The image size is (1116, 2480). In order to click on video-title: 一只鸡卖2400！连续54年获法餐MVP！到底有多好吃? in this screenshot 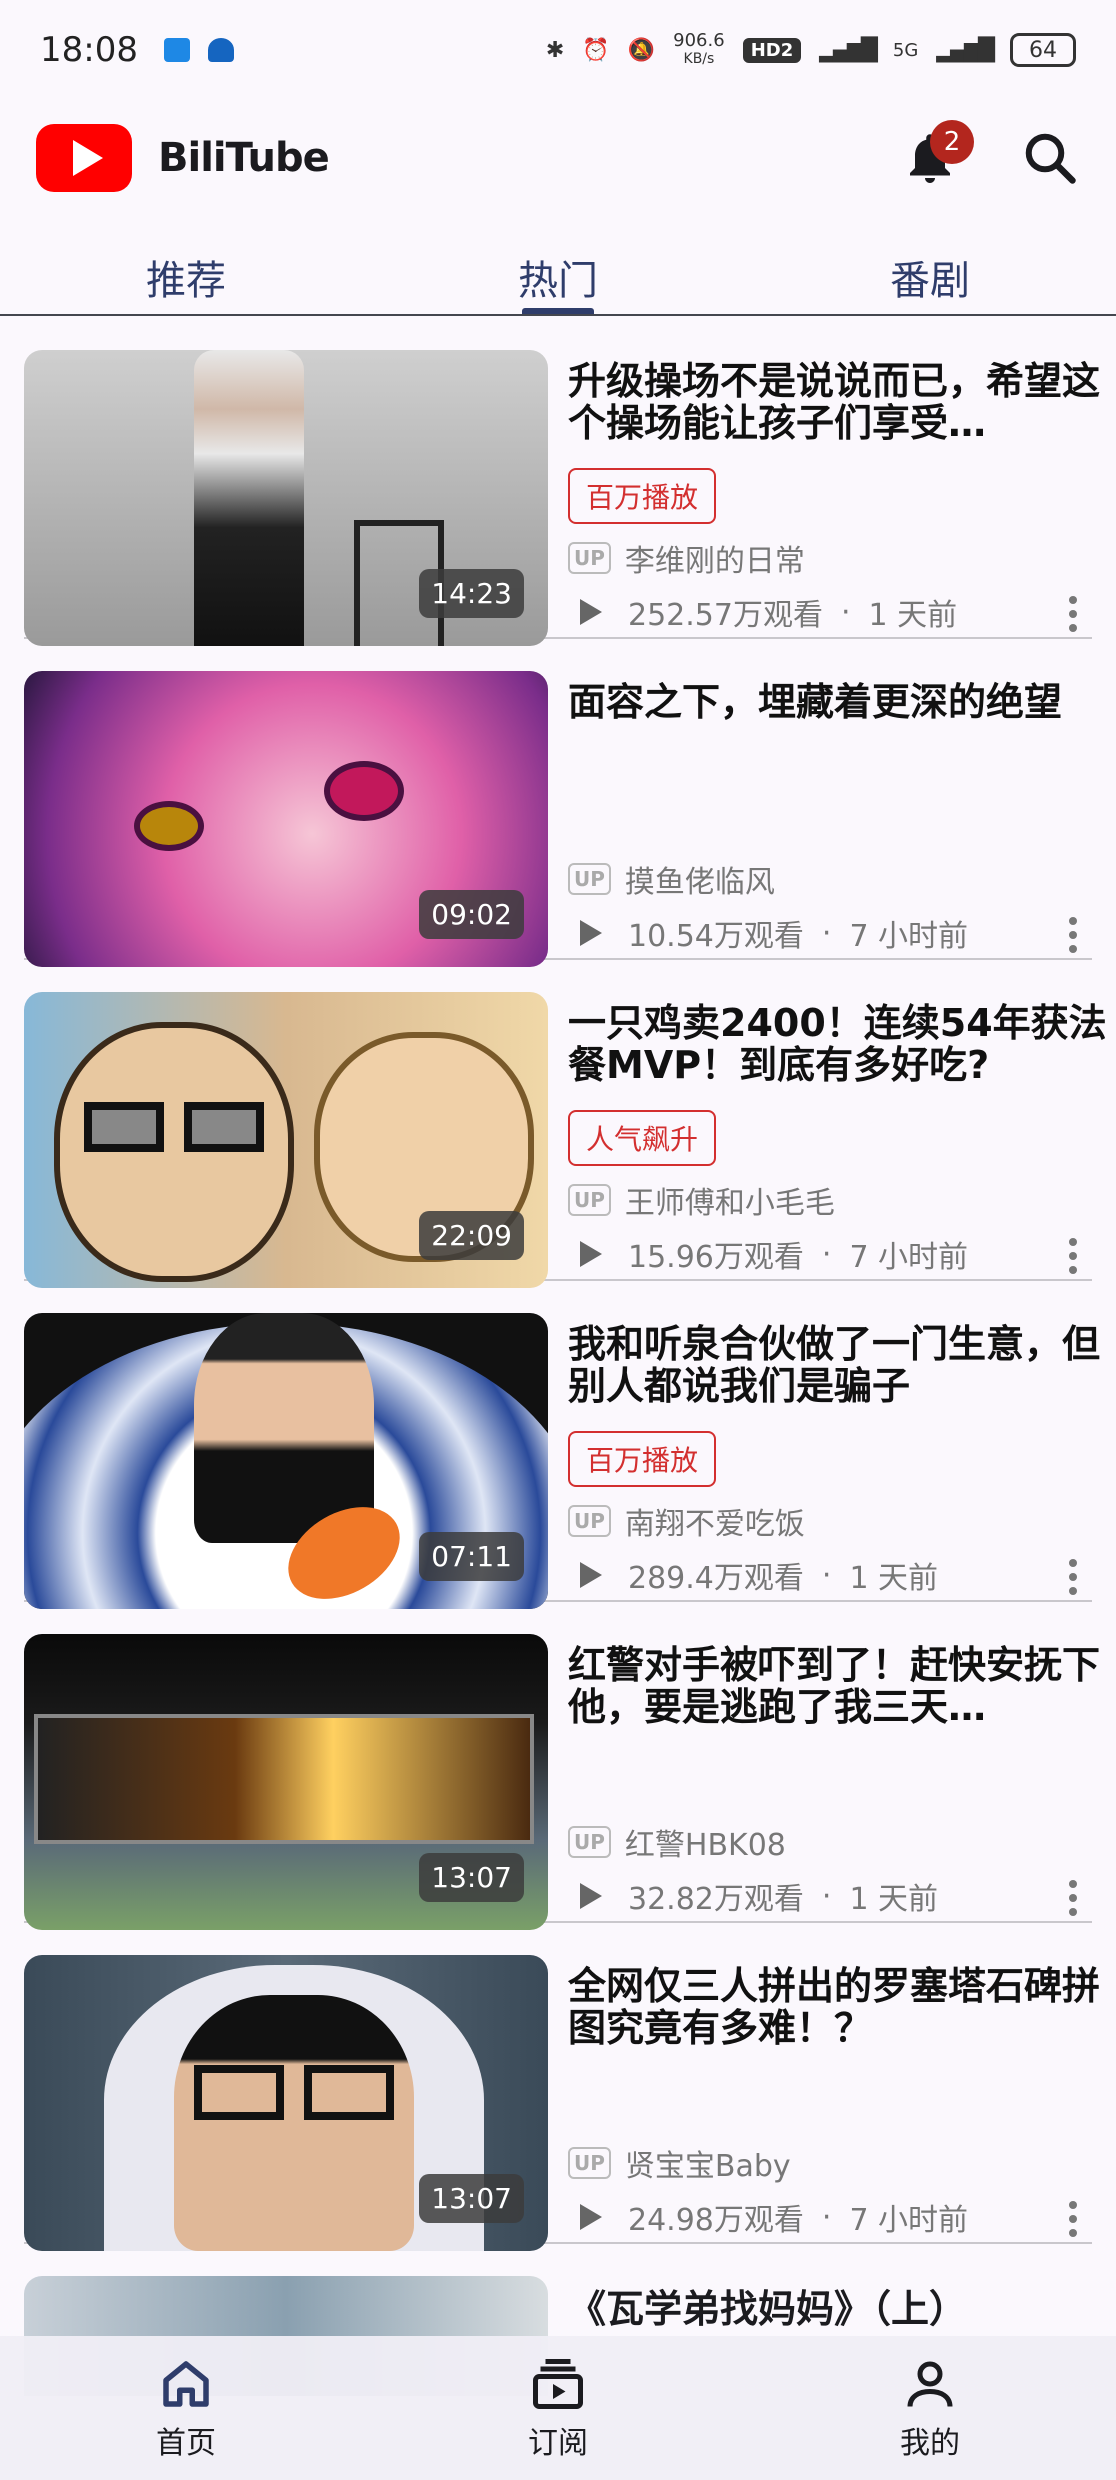, I will do `click(838, 1044)`.